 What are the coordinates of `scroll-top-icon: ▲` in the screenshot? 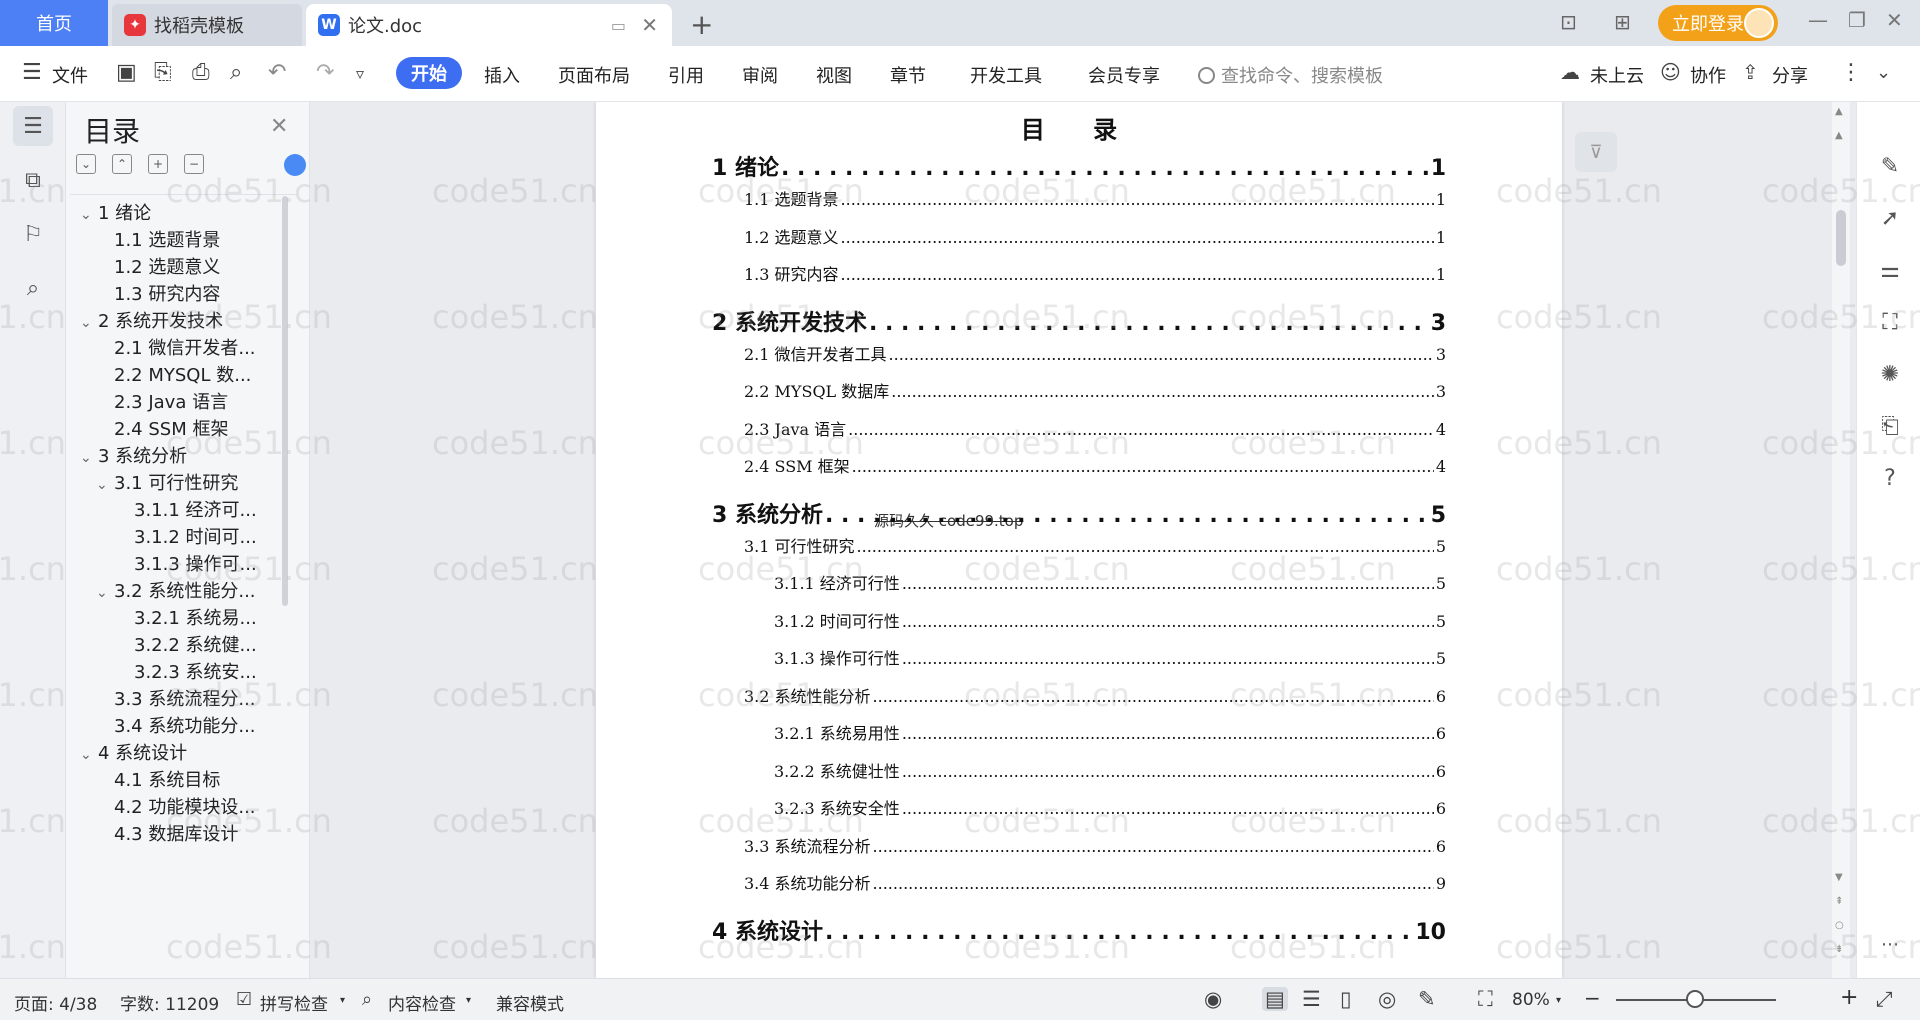 It's located at (1839, 111).